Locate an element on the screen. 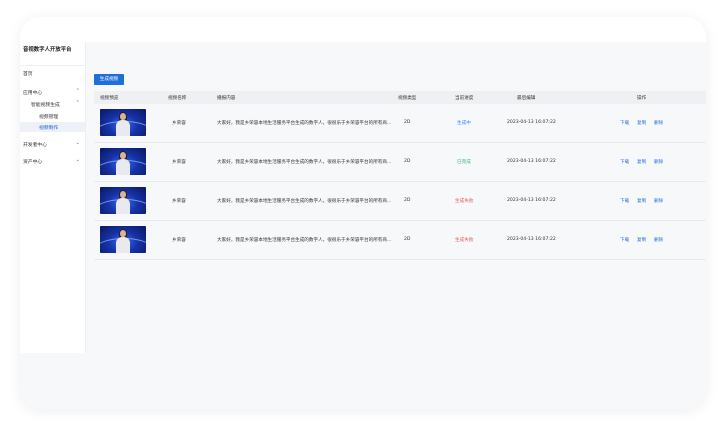 The width and height of the screenshot is (726, 431). top-bar is located at coordinates (363, 29).